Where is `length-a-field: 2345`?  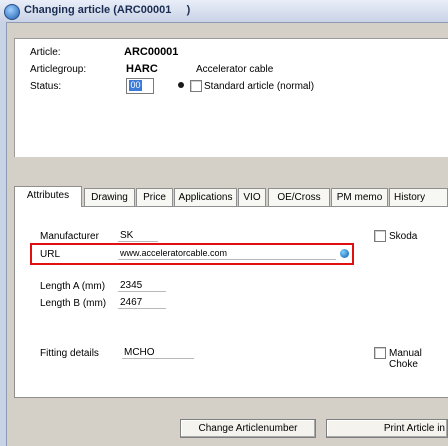
length-a-field: 2345 is located at coordinates (142, 285).